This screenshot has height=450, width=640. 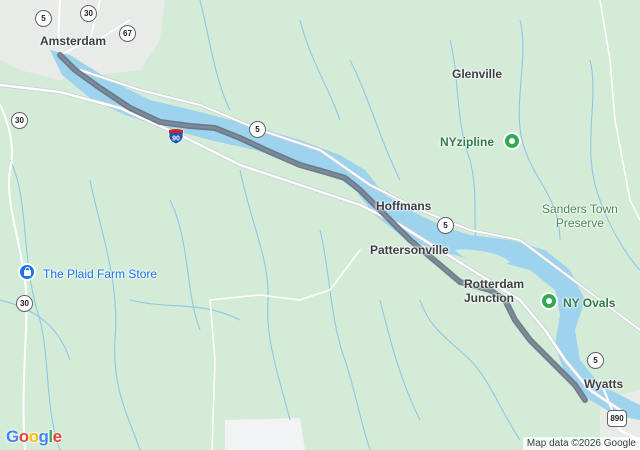 What do you see at coordinates (580, 209) in the screenshot?
I see `park-label-line-1: Sanders Town` at bounding box center [580, 209].